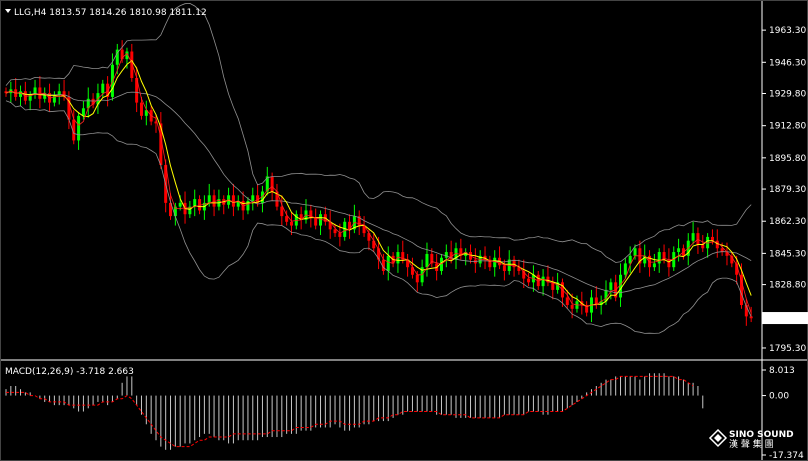 This screenshot has height=461, width=808. Describe the element at coordinates (718, 438) in the screenshot. I see `logo-diamond-inner-icon` at that location.